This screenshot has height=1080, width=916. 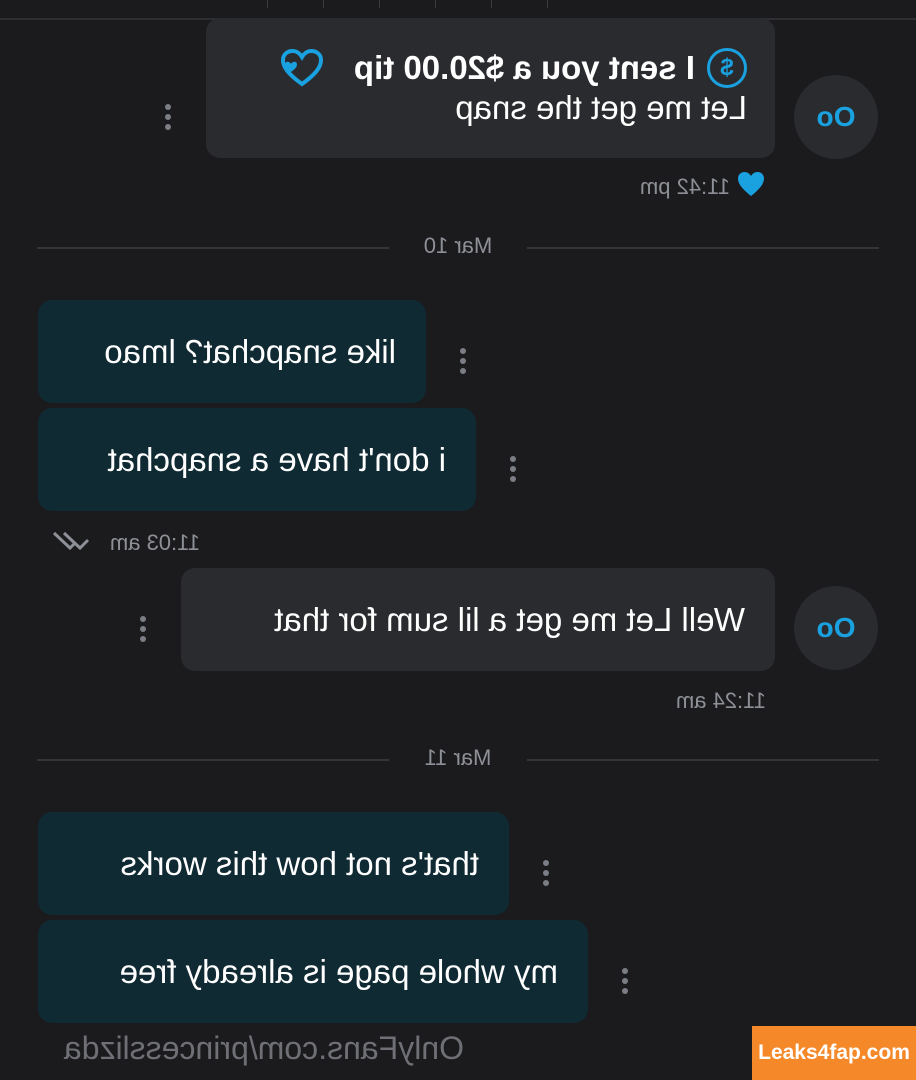 I want to click on outgoing-message-bubble: Well Let me get a lil sum for that, so click(x=478, y=619).